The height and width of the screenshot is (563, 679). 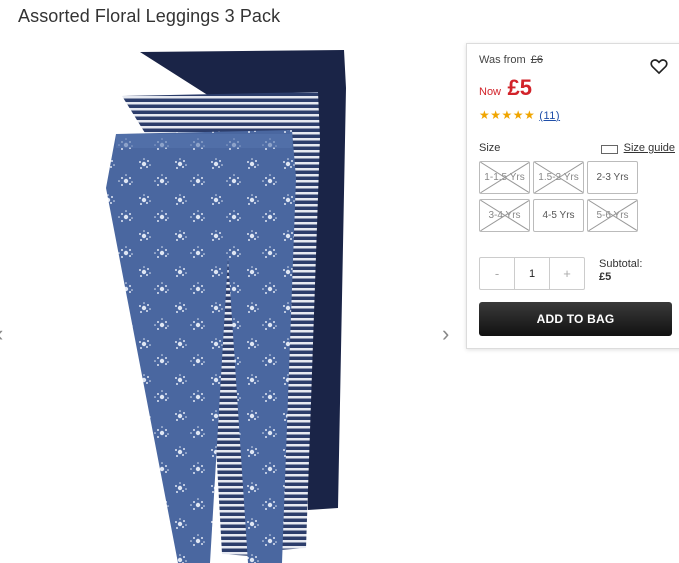 What do you see at coordinates (6, 334) in the screenshot?
I see `chevron-left-icon: ‹` at bounding box center [6, 334].